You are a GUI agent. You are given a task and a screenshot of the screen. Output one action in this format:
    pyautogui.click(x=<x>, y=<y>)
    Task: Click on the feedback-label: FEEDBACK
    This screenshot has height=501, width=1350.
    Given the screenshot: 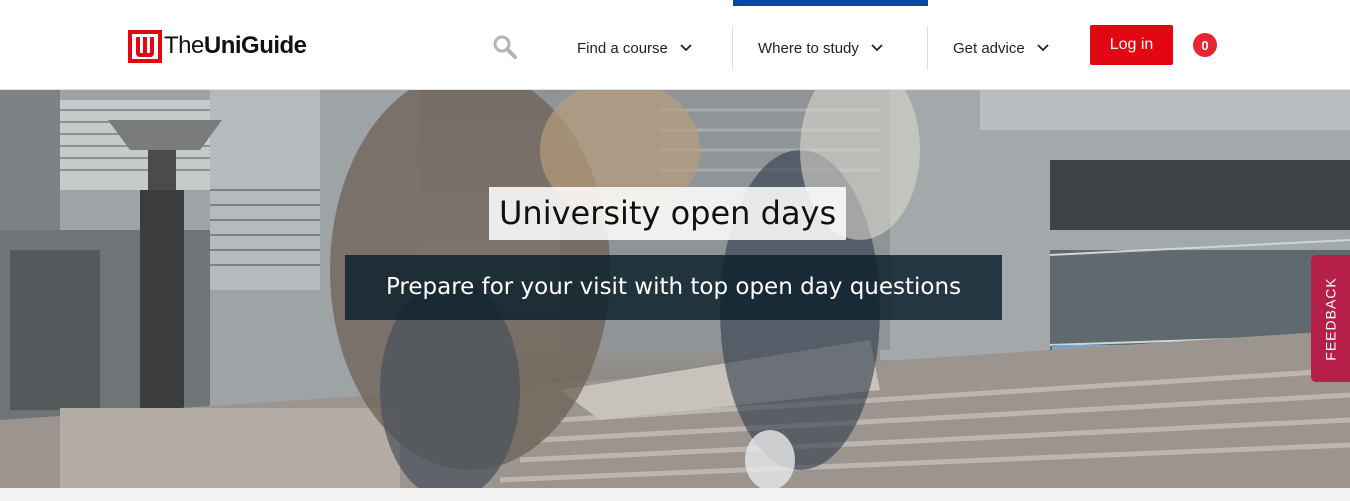 What is the action you would take?
    pyautogui.click(x=1330, y=318)
    